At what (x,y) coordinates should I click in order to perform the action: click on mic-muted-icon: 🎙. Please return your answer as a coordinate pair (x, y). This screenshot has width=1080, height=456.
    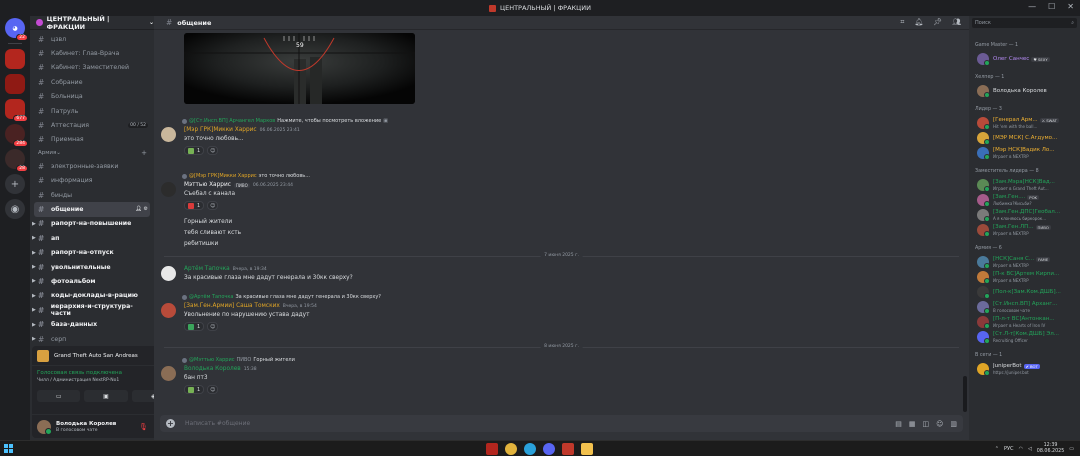
    Looking at the image, I should click on (143, 427).